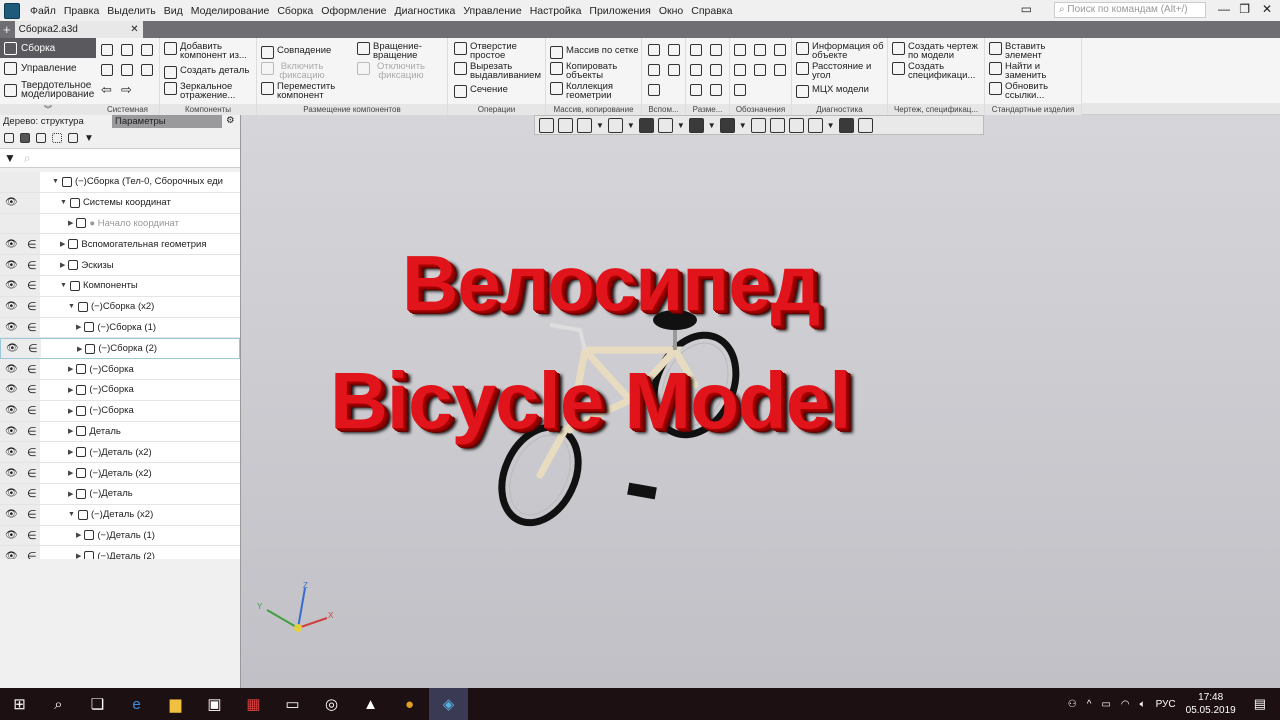  I want to click on tree-row: ▶ ● Начало координат, so click(120, 224).